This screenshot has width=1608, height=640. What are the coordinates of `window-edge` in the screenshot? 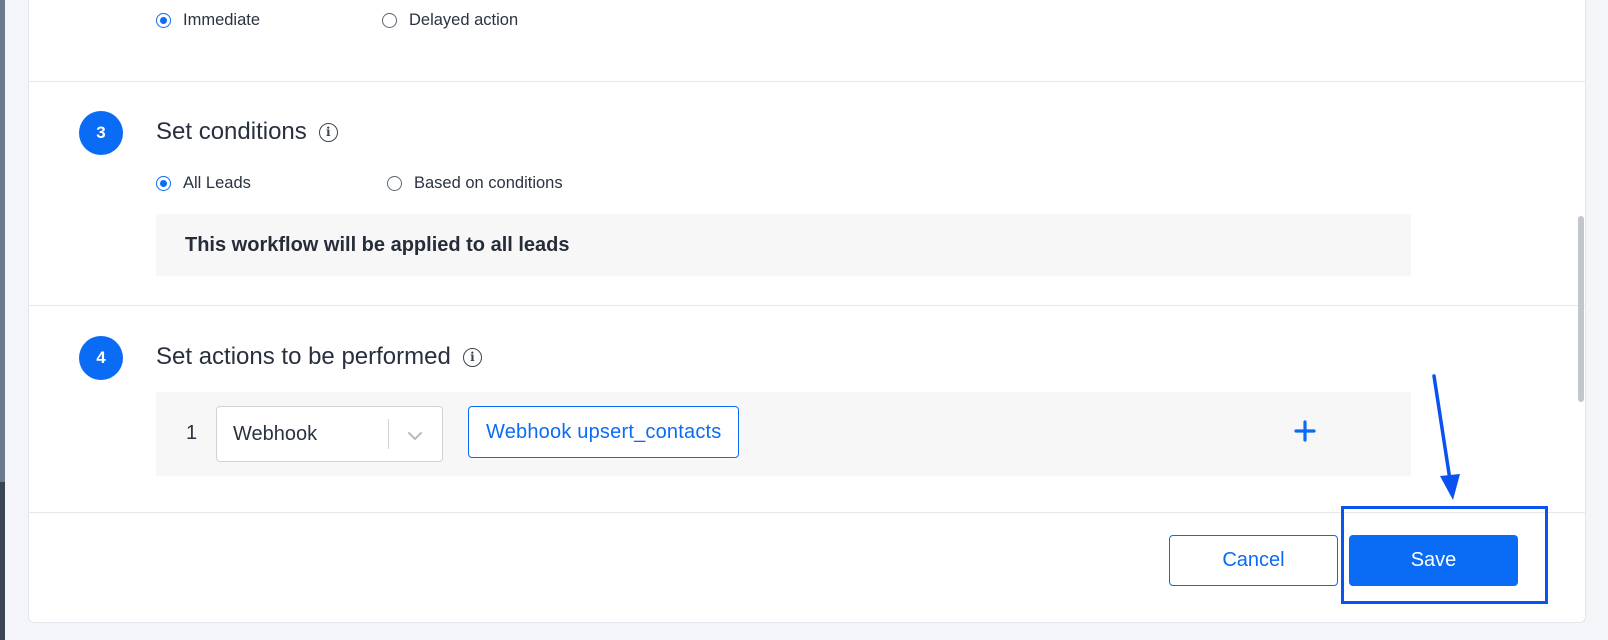 It's located at (2, 320).